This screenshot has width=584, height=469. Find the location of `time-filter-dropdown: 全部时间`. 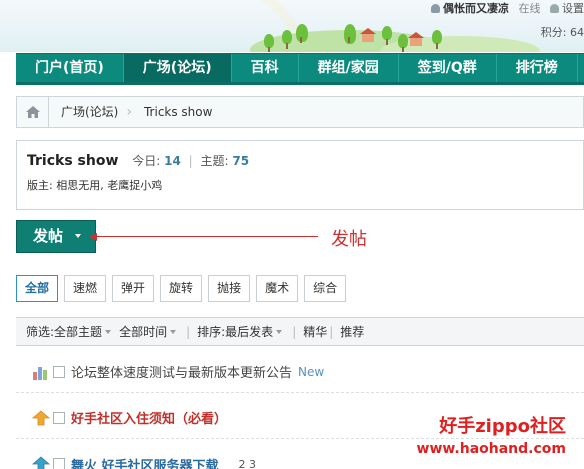

time-filter-dropdown: 全部时间 is located at coordinates (147, 331).